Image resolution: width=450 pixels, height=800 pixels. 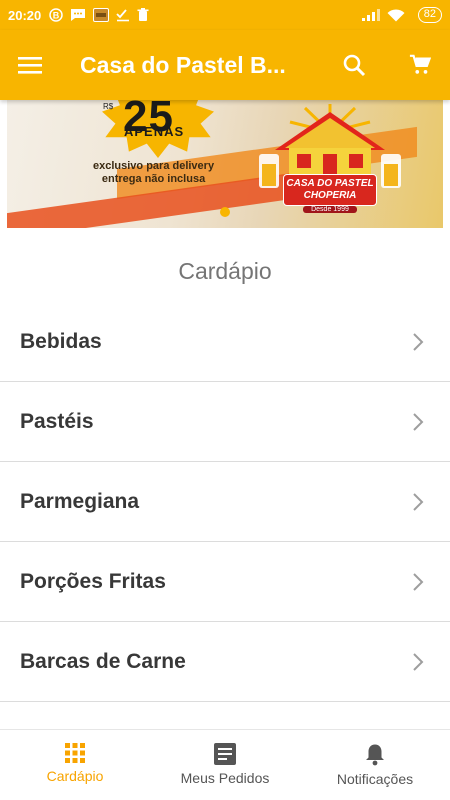 I want to click on status-right: 82, so click(x=401, y=15).